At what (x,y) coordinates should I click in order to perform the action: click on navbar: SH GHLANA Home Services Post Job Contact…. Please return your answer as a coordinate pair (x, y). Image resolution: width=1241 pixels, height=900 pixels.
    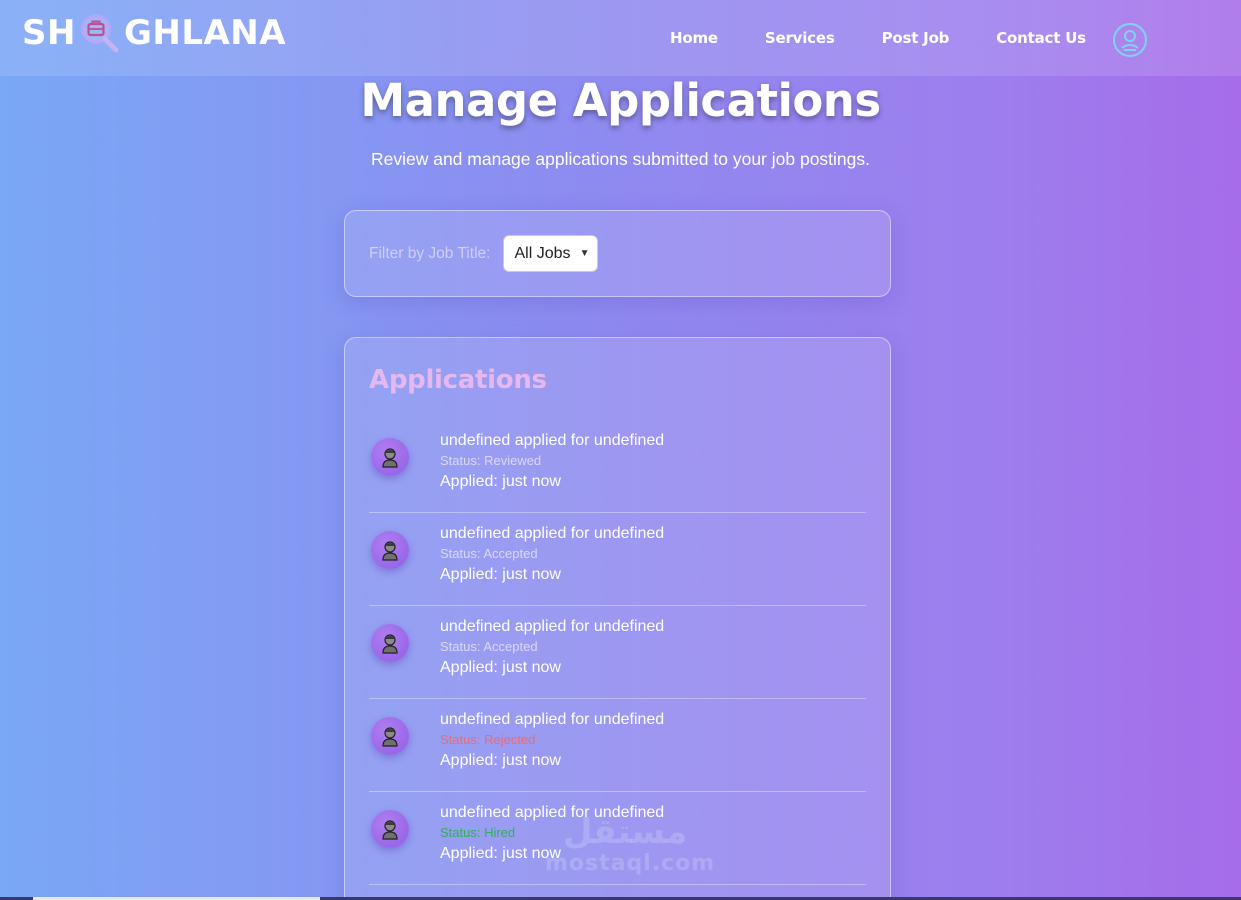
    Looking at the image, I should click on (620, 38).